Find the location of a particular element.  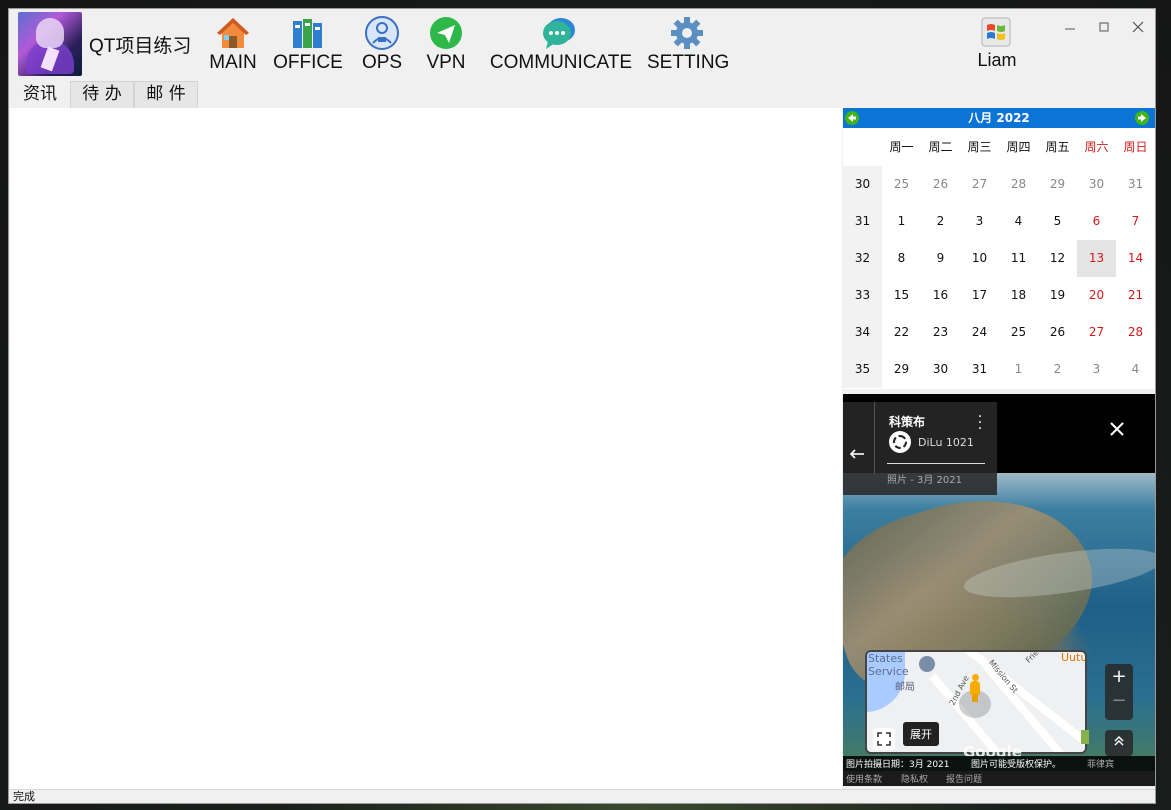

calendar-day: 6 is located at coordinates (1096, 221).